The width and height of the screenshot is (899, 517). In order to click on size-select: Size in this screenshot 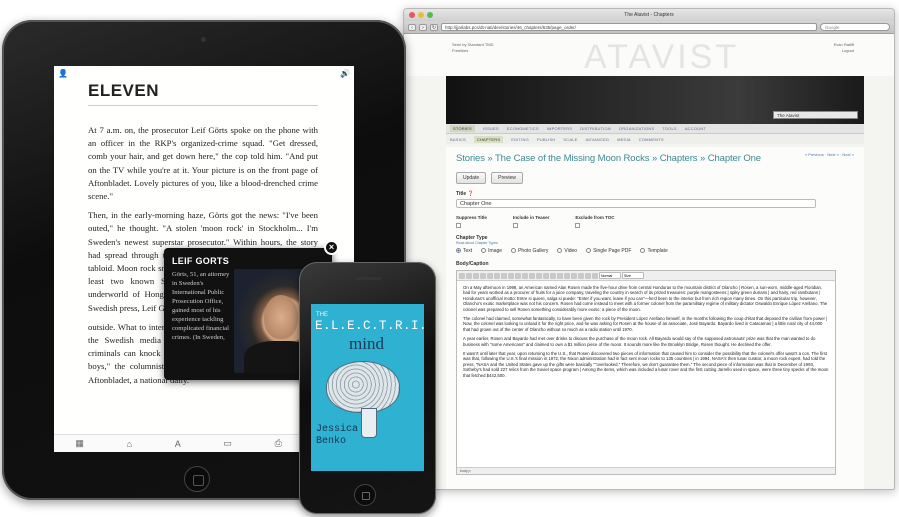, I will do `click(633, 275)`.